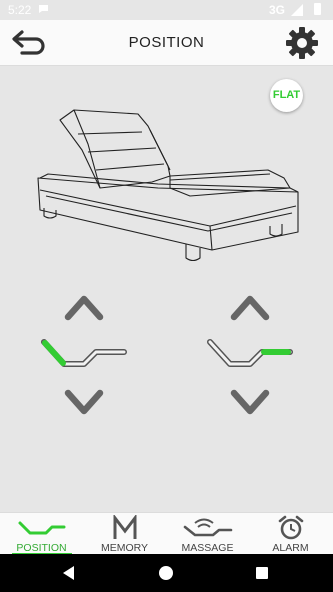 Image resolution: width=333 pixels, height=592 pixels. Describe the element at coordinates (290, 527) in the screenshot. I see `alarm-clock-icon` at that location.